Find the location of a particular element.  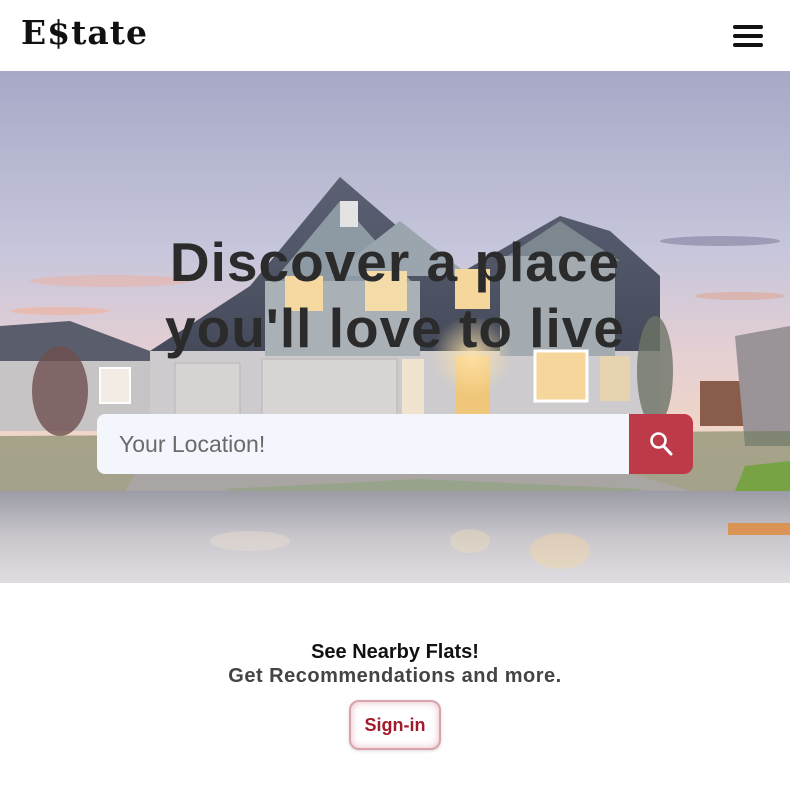

hamburger-menu-icon is located at coordinates (748, 36).